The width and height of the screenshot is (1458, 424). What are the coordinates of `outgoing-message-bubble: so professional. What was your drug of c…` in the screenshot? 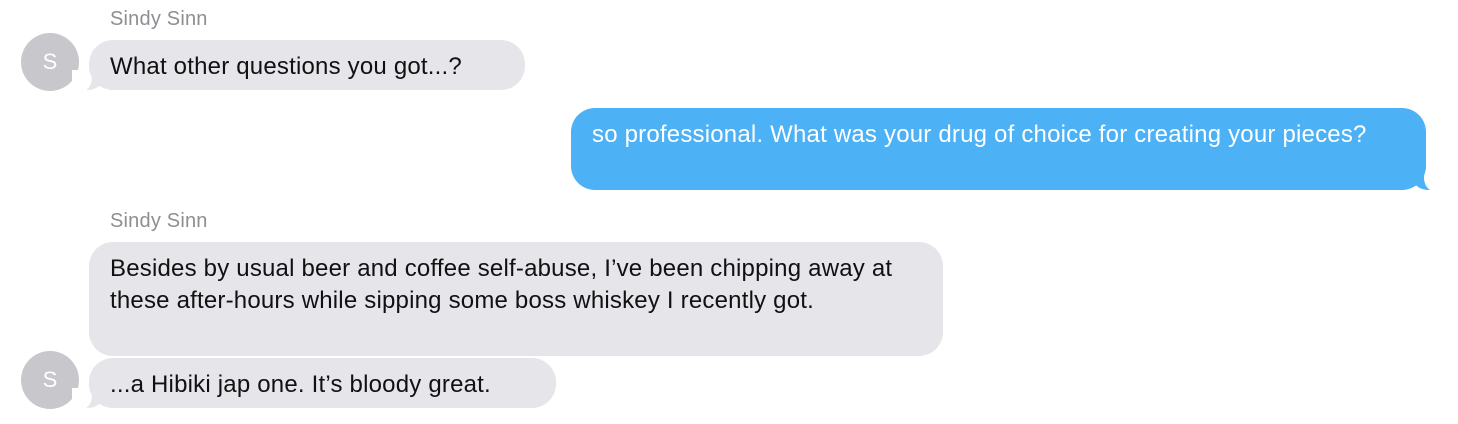 It's located at (998, 149).